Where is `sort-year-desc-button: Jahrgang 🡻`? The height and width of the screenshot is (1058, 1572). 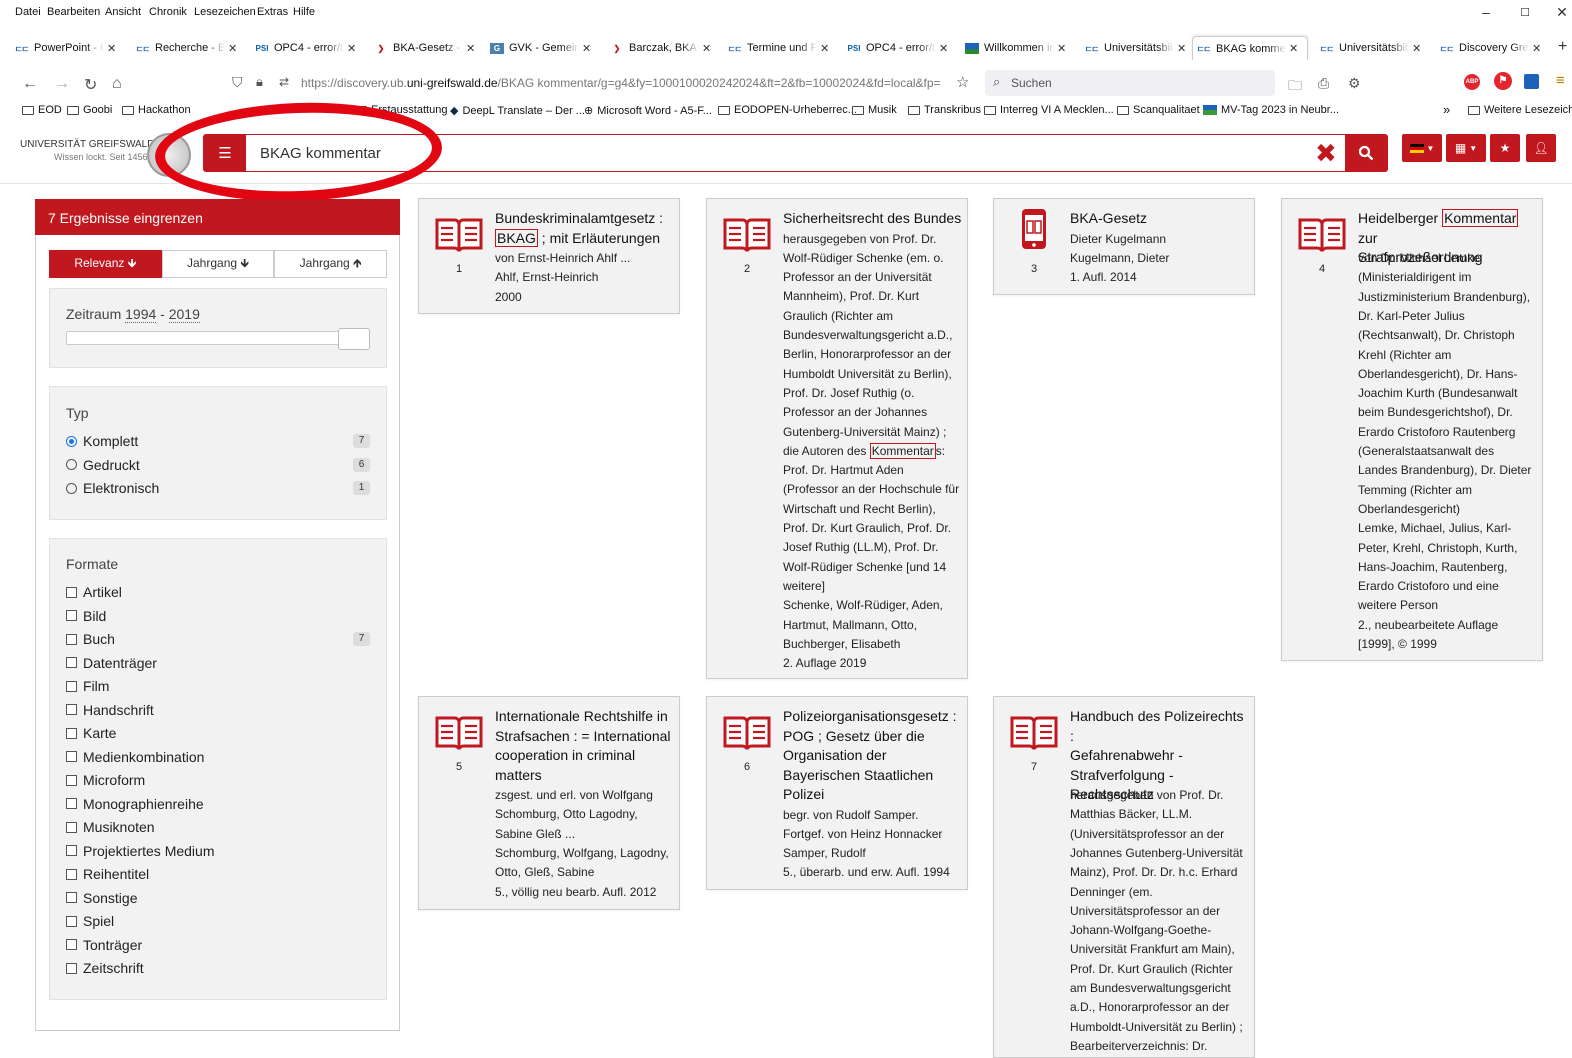 sort-year-desc-button: Jahrgang 🡻 is located at coordinates (218, 264).